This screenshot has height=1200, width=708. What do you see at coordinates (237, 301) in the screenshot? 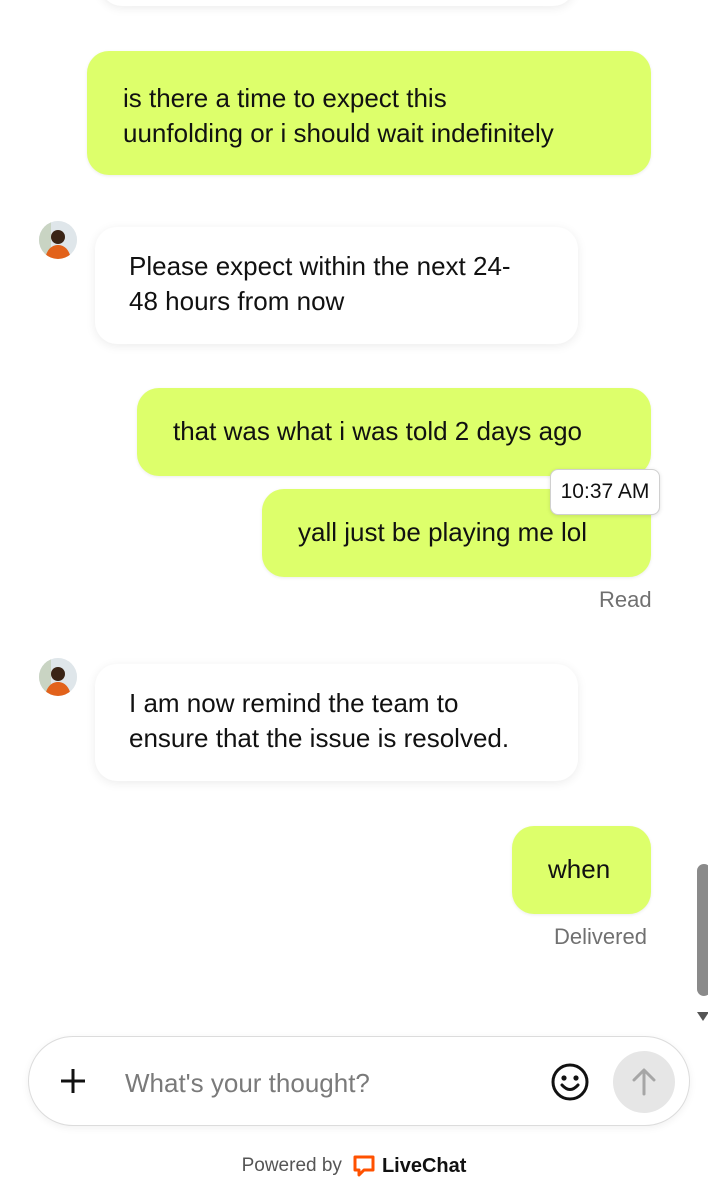
I see `message-line: 48 hours from now` at bounding box center [237, 301].